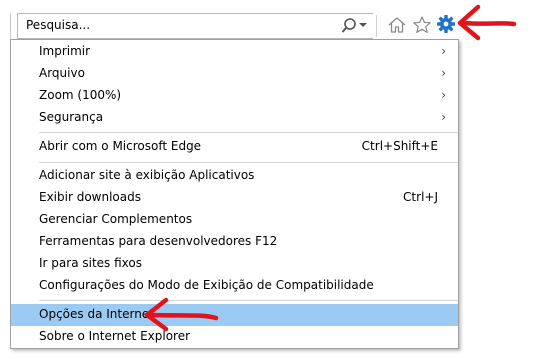 Image resolution: width=538 pixels, height=359 pixels. Describe the element at coordinates (120, 146) in the screenshot. I see `menu-item-label: Abrir com o Microsoft Edge` at that location.